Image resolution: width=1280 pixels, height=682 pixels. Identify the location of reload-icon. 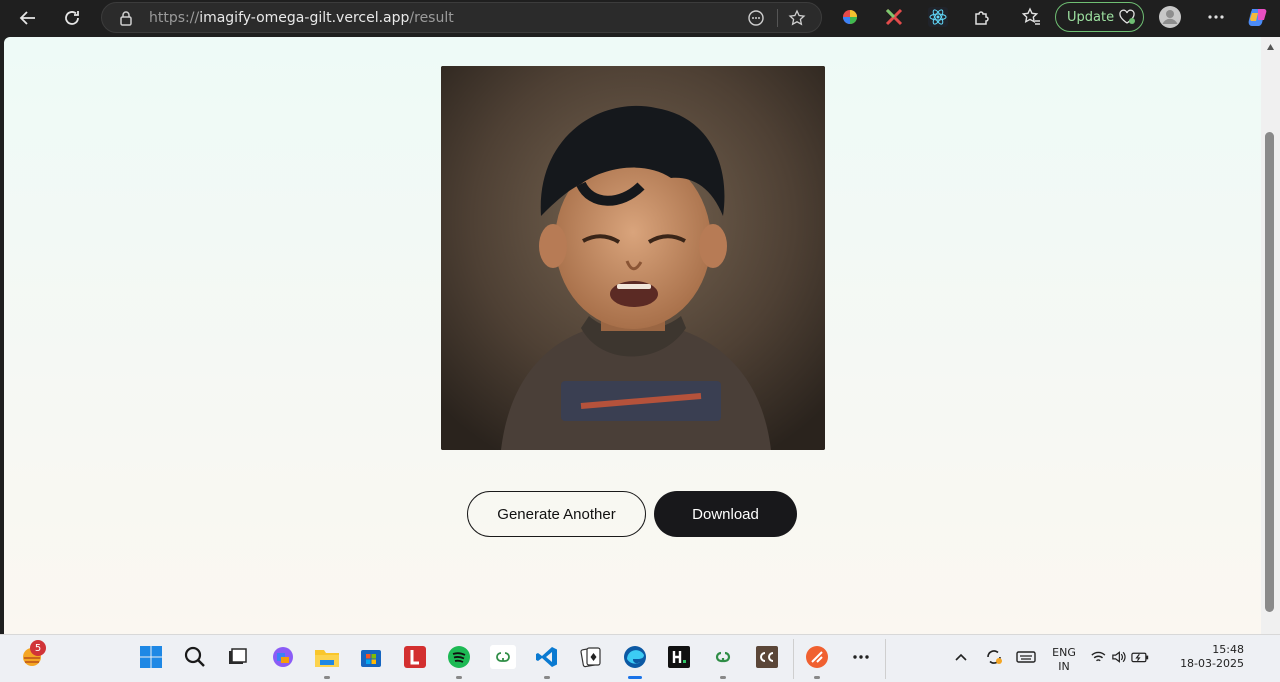
(72, 18).